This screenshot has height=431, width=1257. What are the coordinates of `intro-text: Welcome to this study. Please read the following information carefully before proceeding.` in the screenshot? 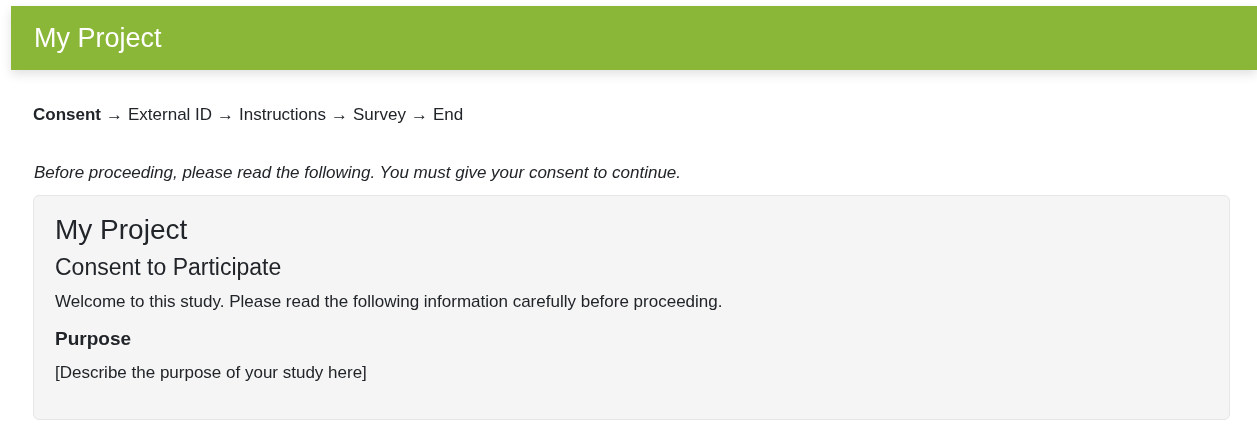 It's located at (389, 302).